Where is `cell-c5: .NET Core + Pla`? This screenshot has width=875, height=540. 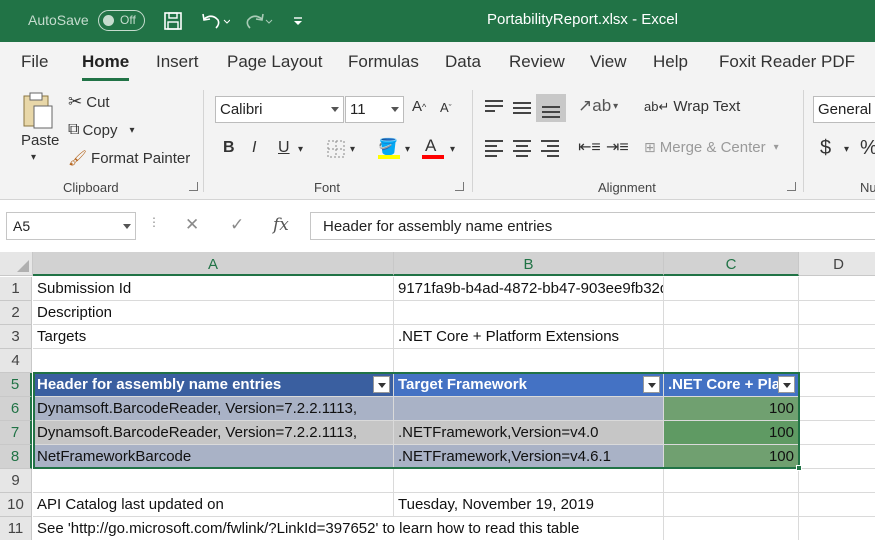 cell-c5: .NET Core + Pla is located at coordinates (731, 385).